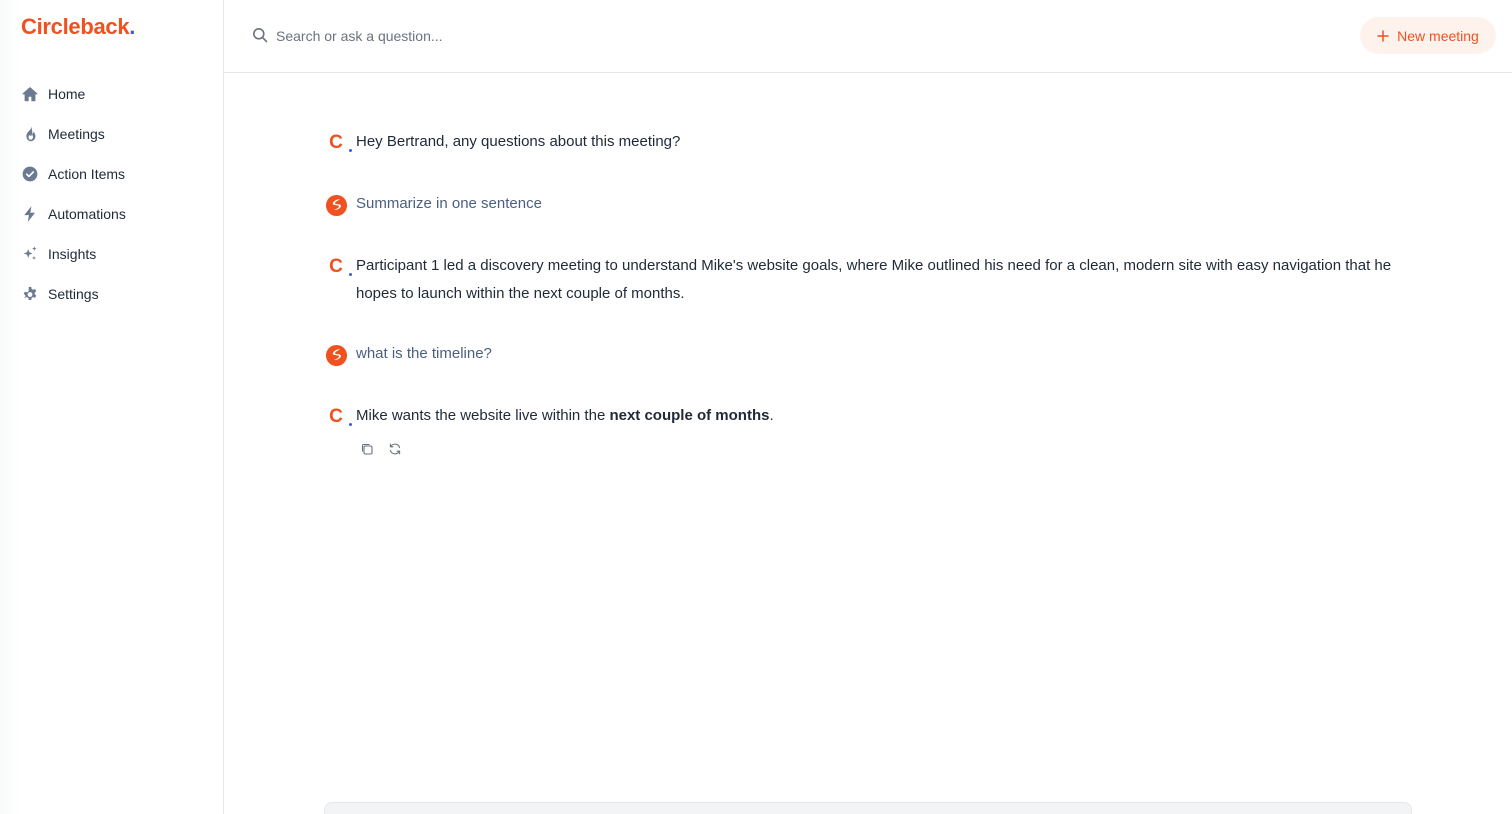 This screenshot has width=1512, height=814. What do you see at coordinates (111, 94) in the screenshot?
I see `sidebar-item-home: Home` at bounding box center [111, 94].